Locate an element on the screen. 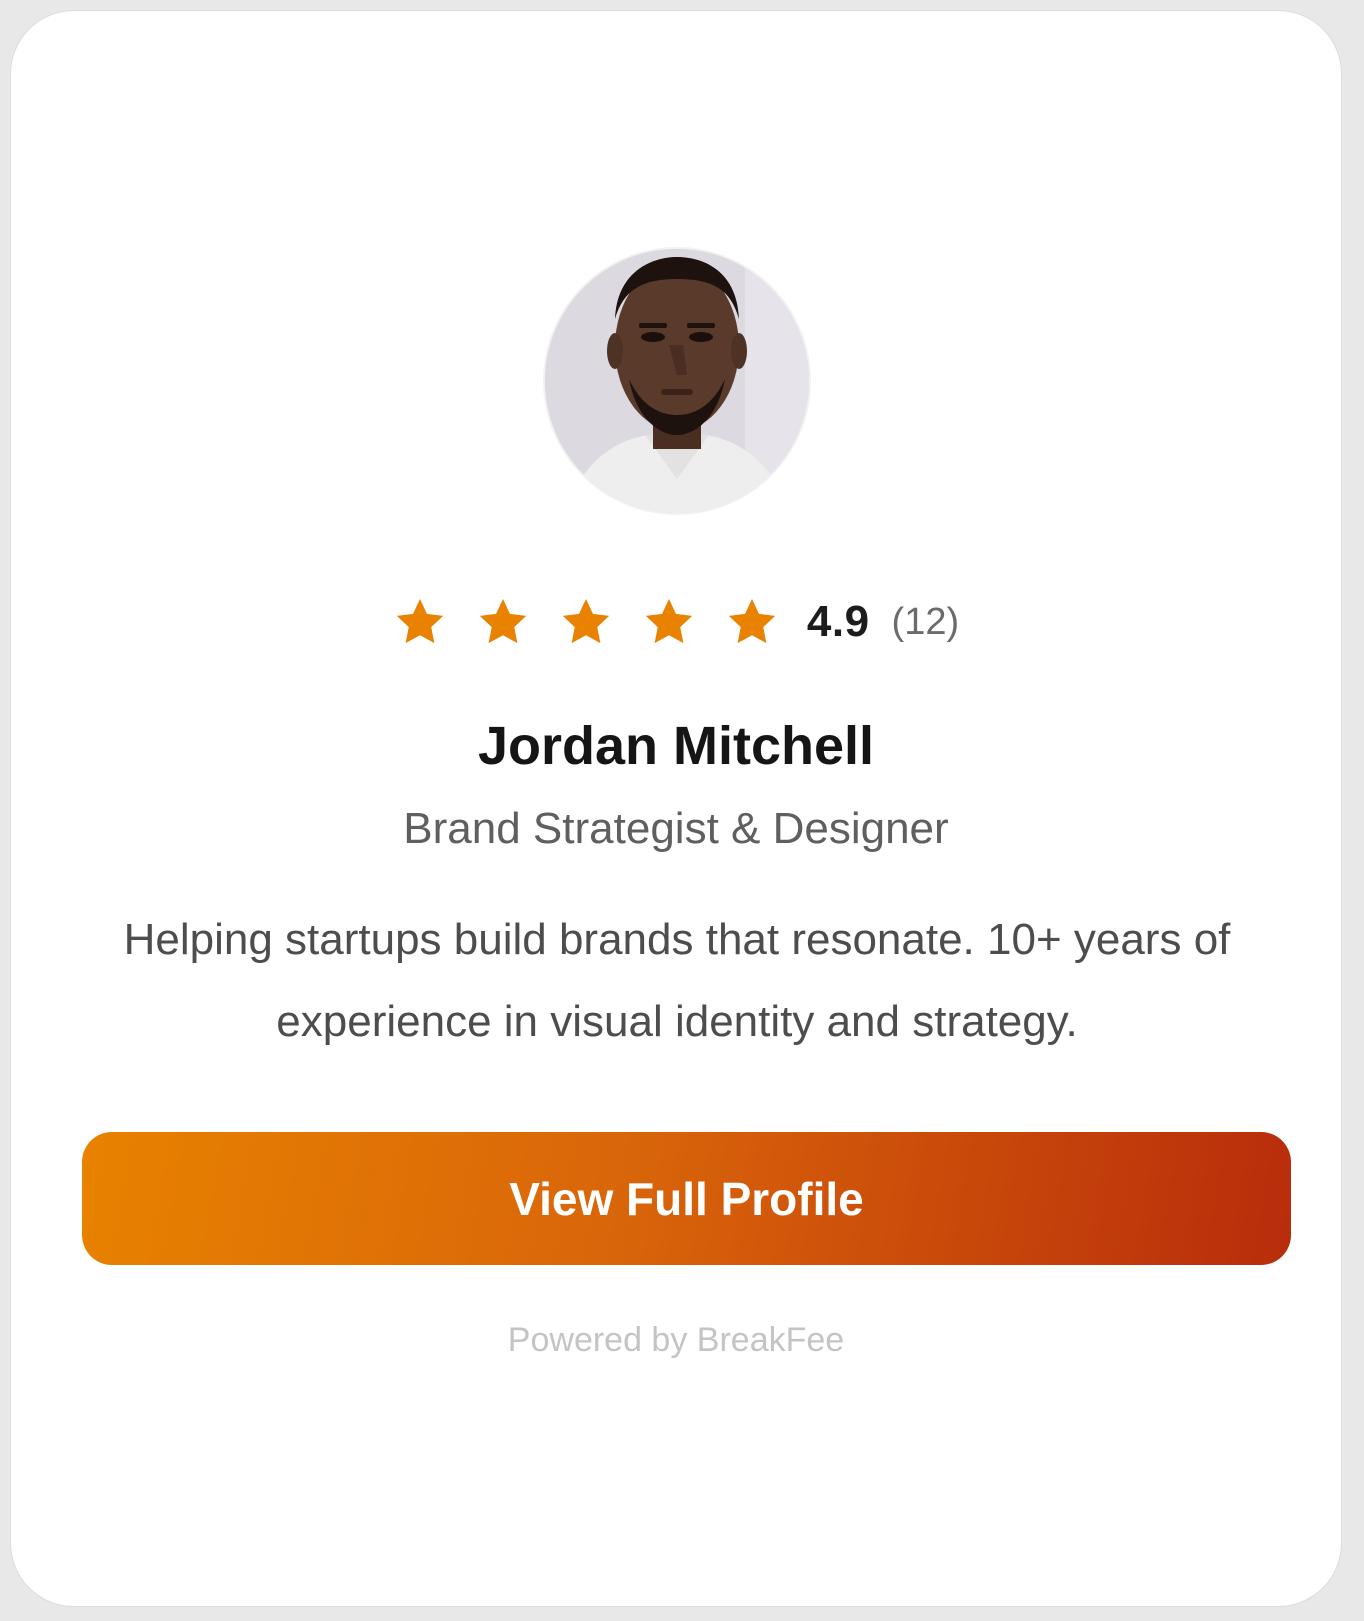 The height and width of the screenshot is (1621, 1364). rating-row: 4.9 (12) is located at coordinates (676, 622).